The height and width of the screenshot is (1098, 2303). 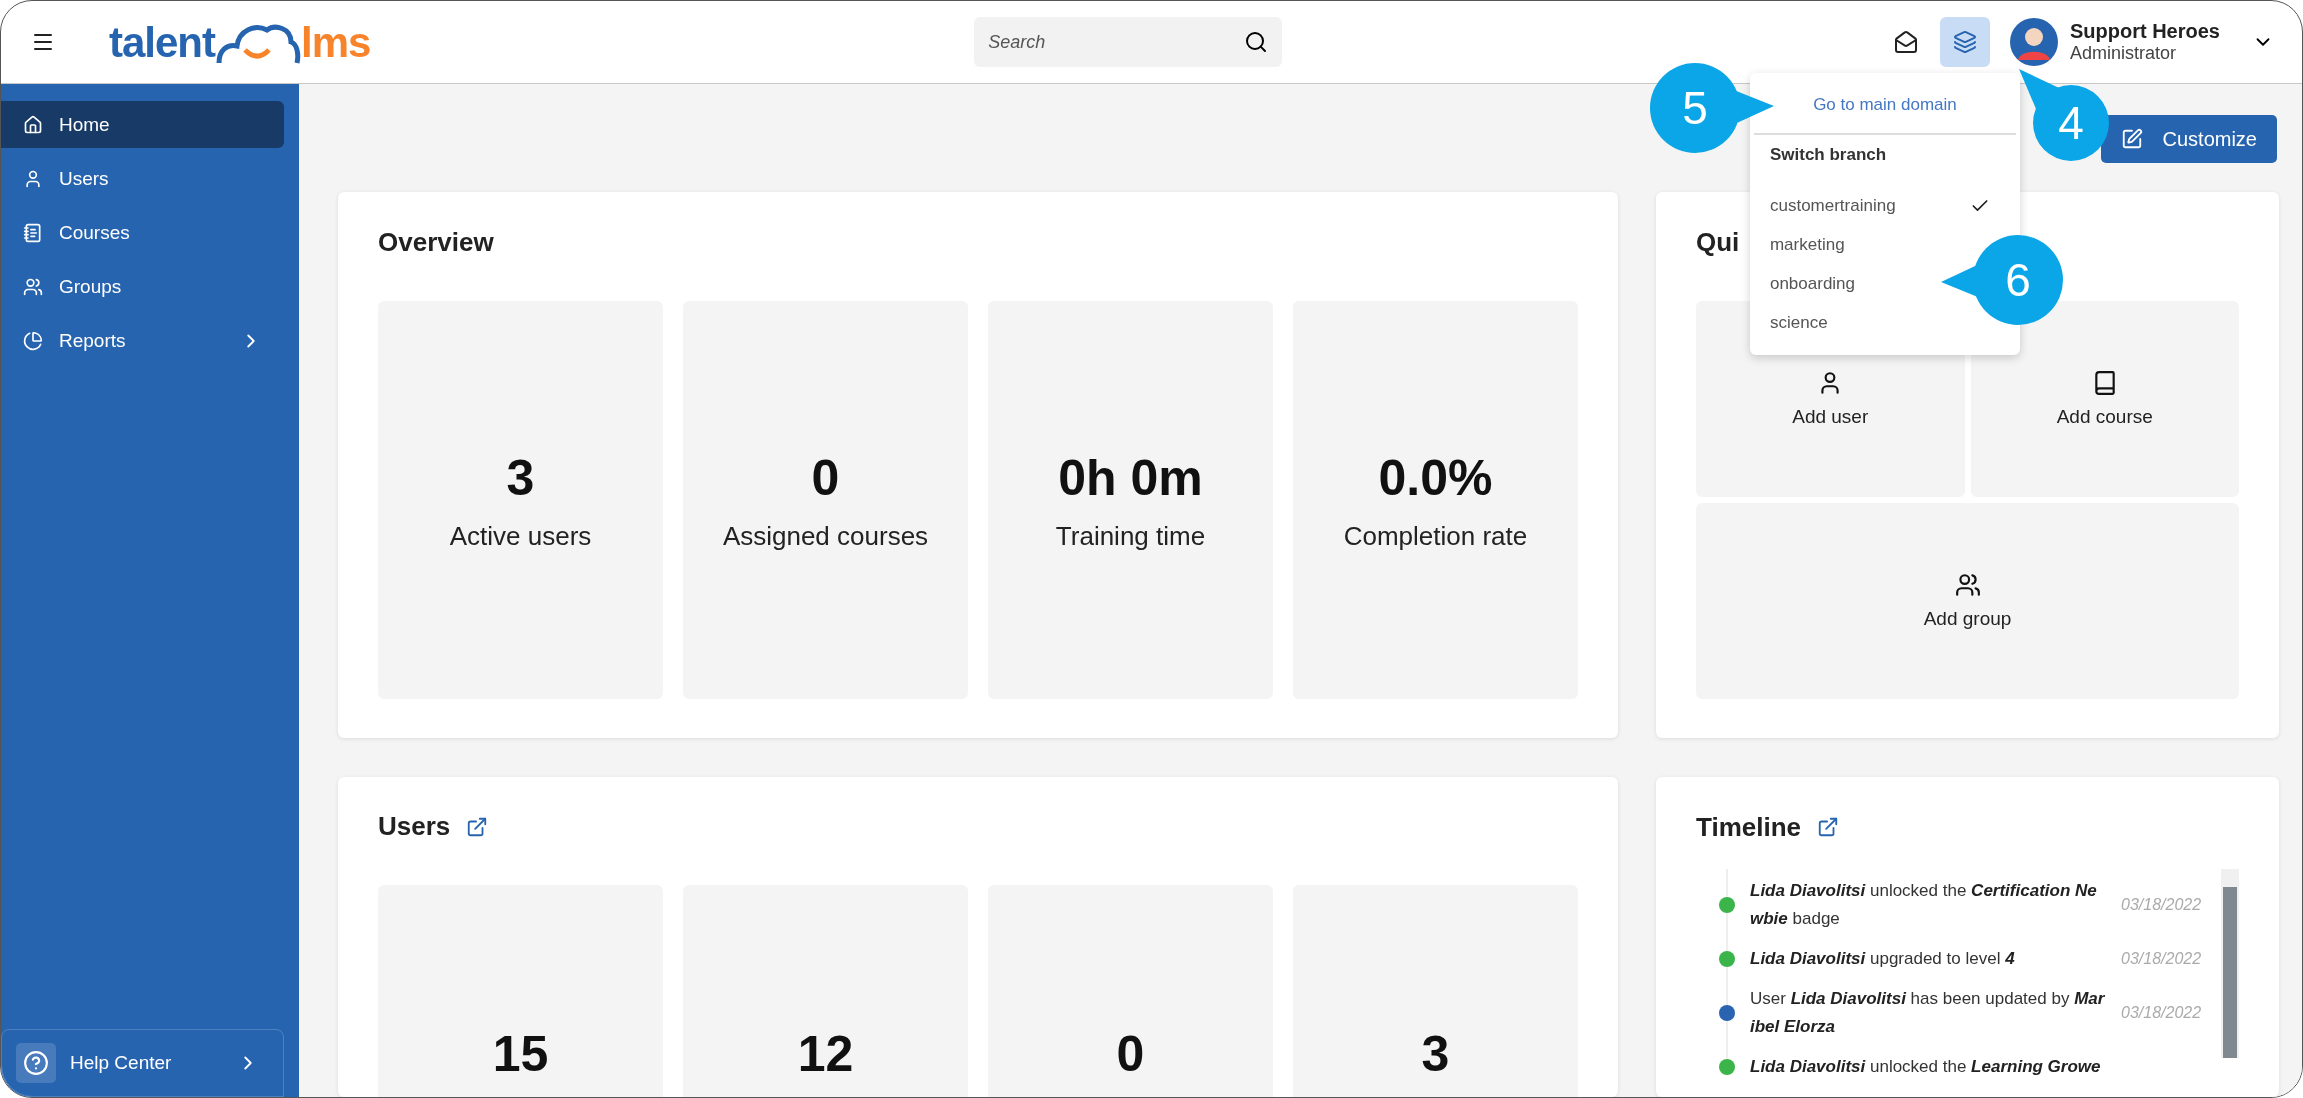 I want to click on sidebar-item: Reports, so click(x=142, y=340).